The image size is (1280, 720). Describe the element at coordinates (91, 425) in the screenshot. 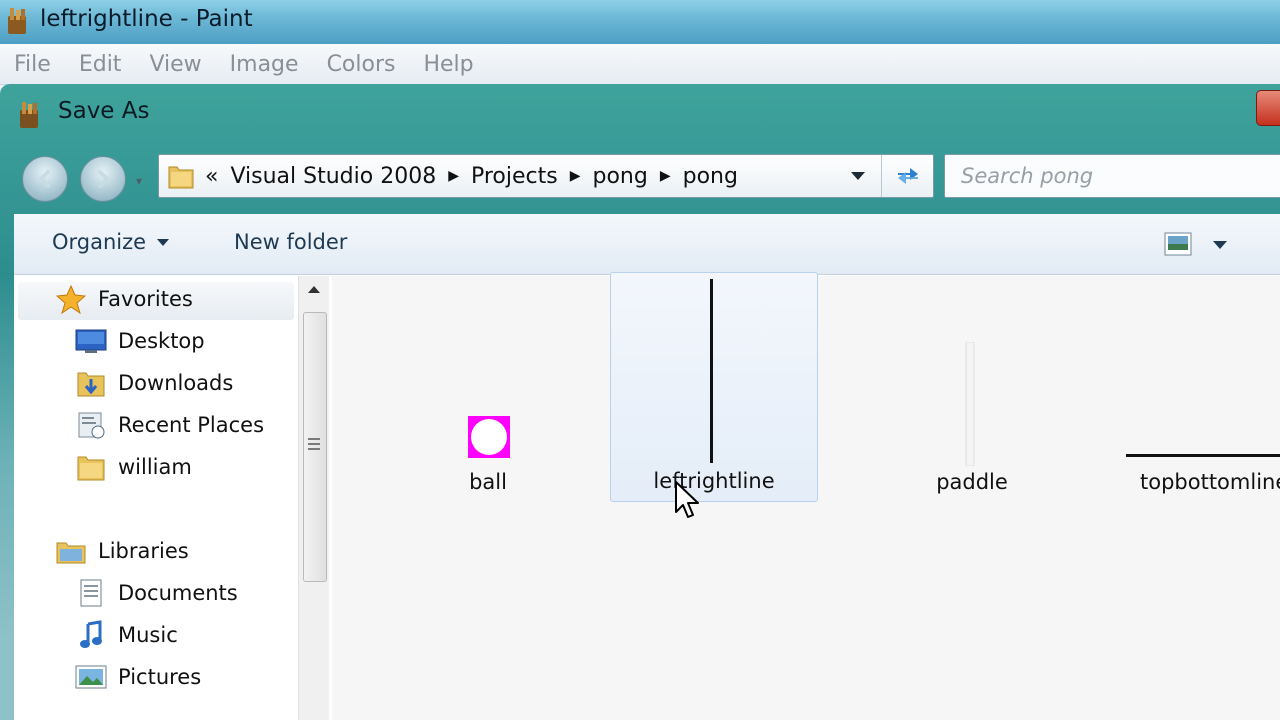

I see `recent-places-icon` at that location.